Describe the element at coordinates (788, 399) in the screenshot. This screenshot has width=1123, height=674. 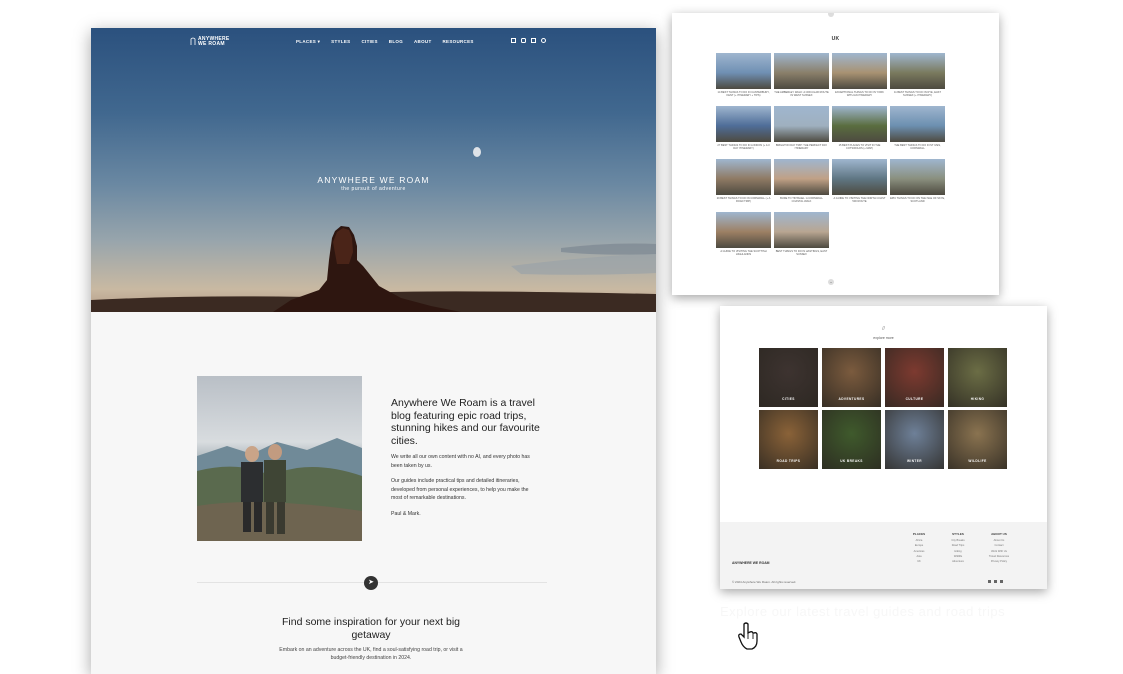
I see `category-tile-label: CITIES` at that location.